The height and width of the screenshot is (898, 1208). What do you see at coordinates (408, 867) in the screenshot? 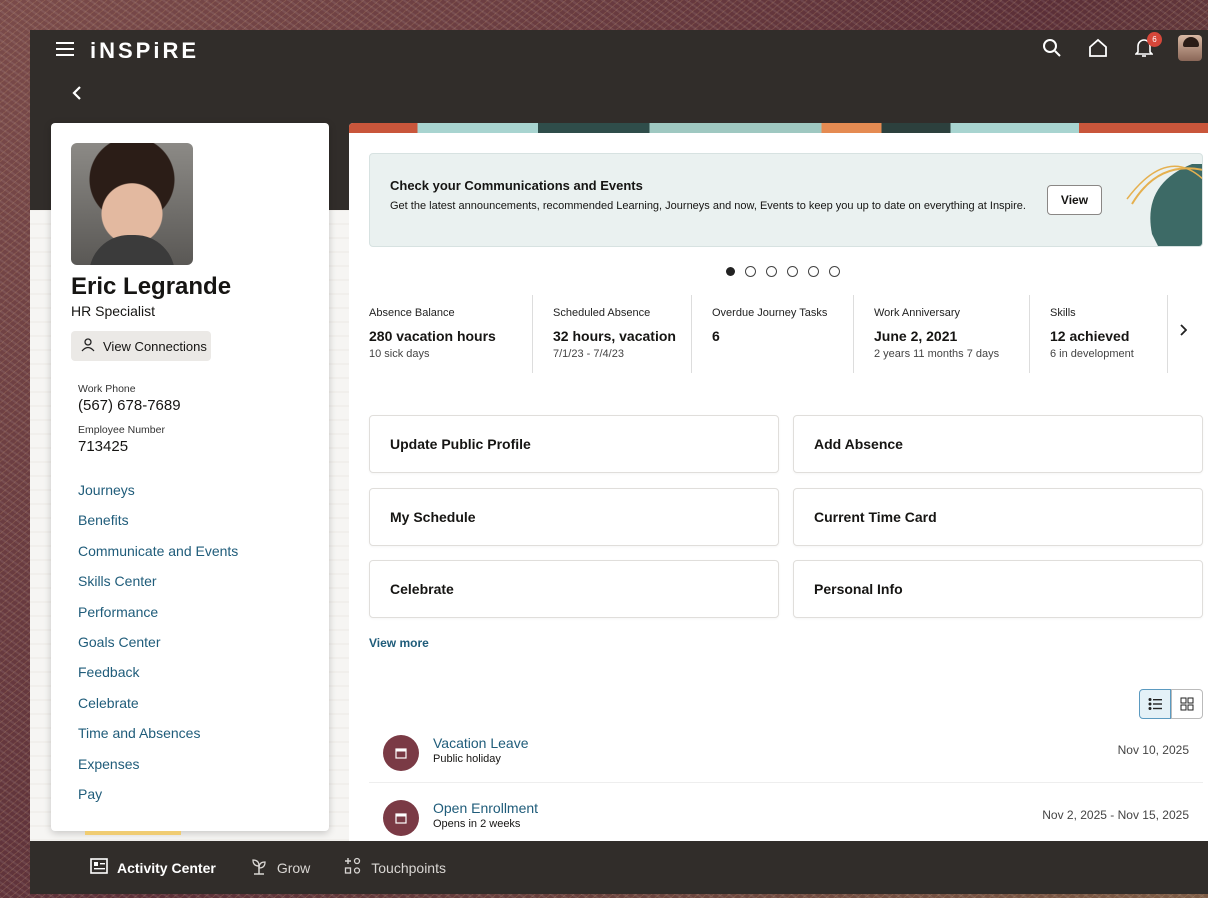
I see `bottom-nav-label: Touchpoints` at bounding box center [408, 867].